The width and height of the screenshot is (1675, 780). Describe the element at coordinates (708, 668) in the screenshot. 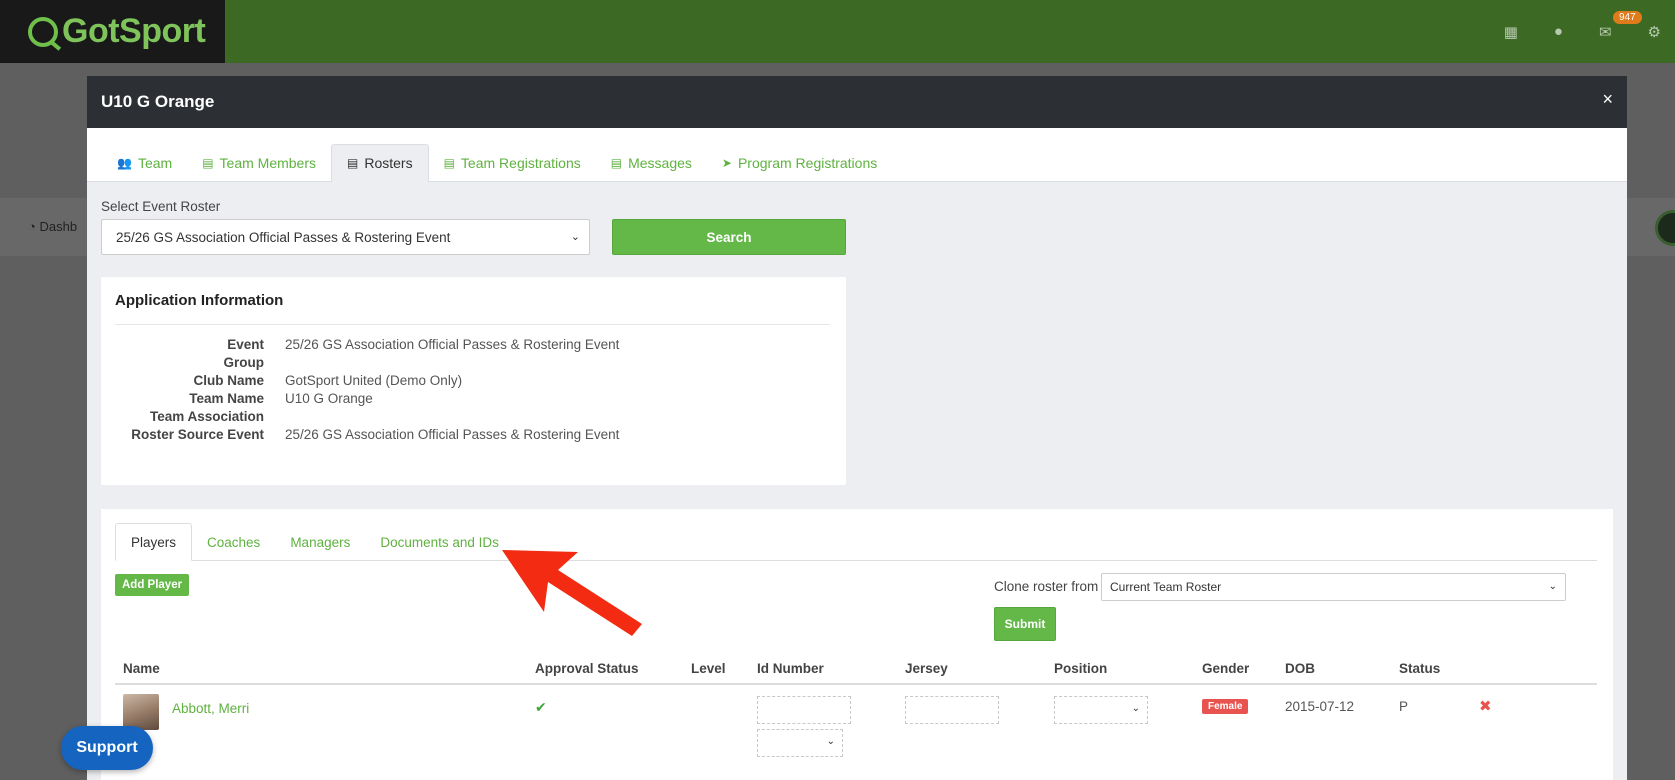

I see `column-header-level: Level` at that location.